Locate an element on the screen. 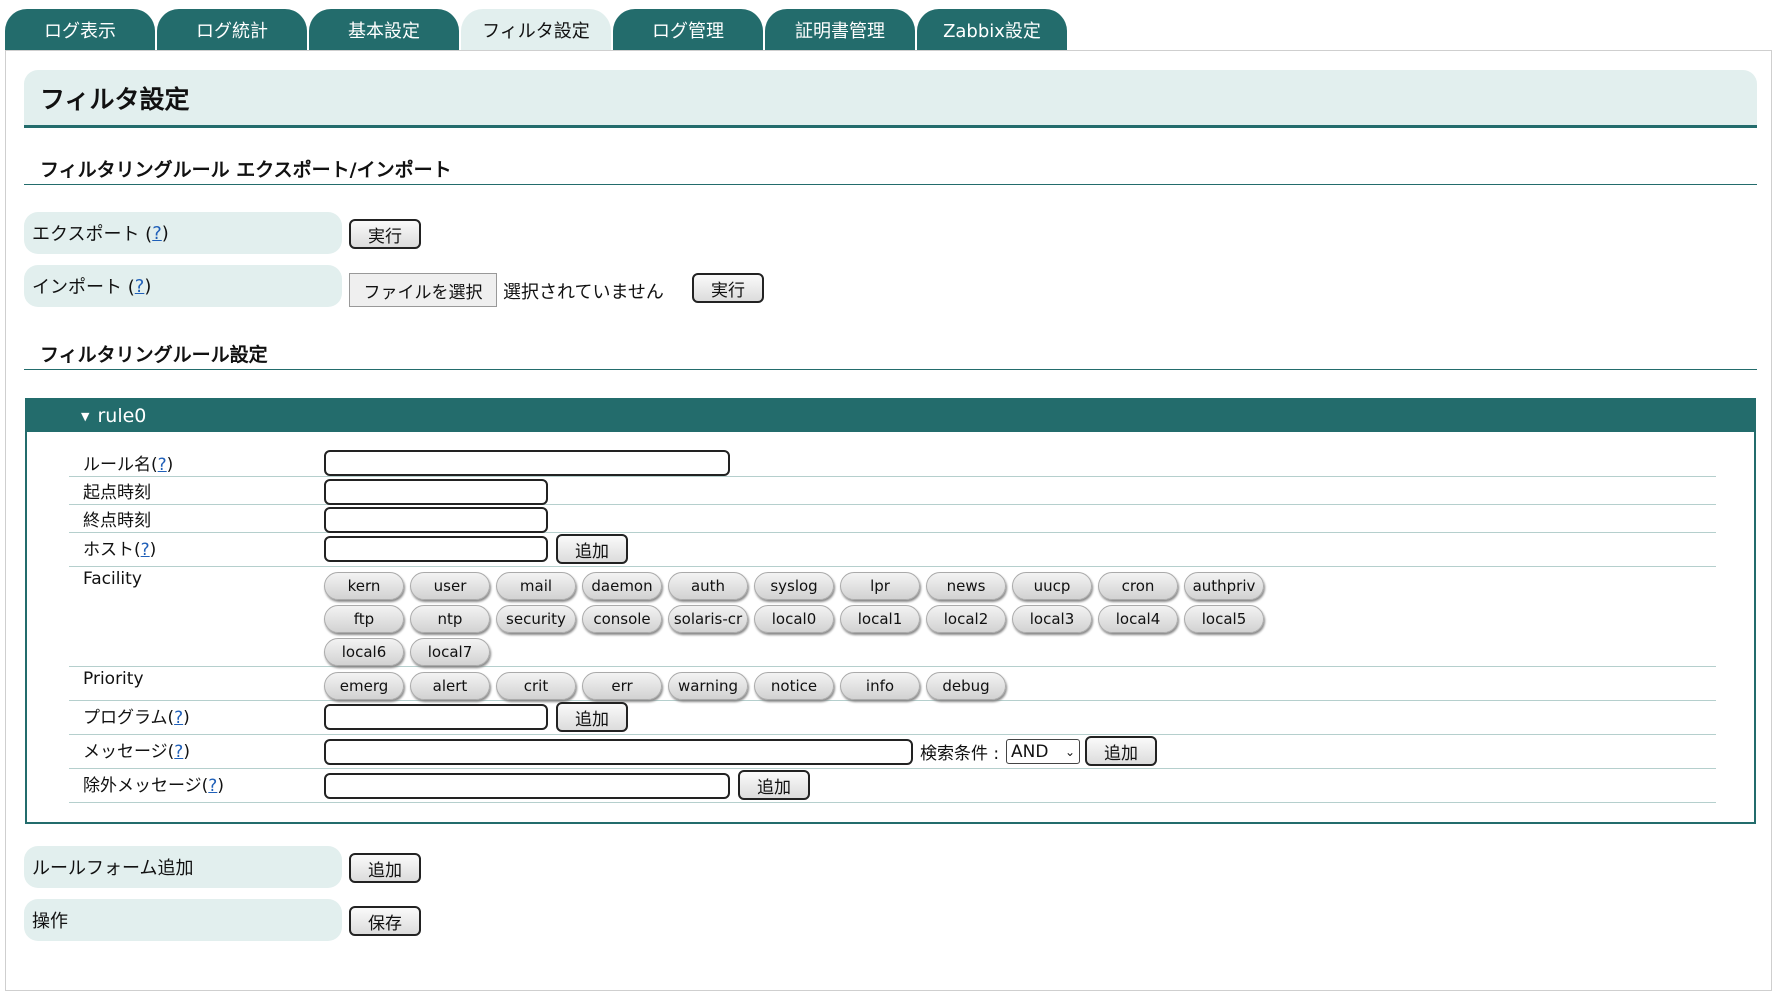 The width and height of the screenshot is (1778, 996). program-label-close: ) is located at coordinates (186, 718).